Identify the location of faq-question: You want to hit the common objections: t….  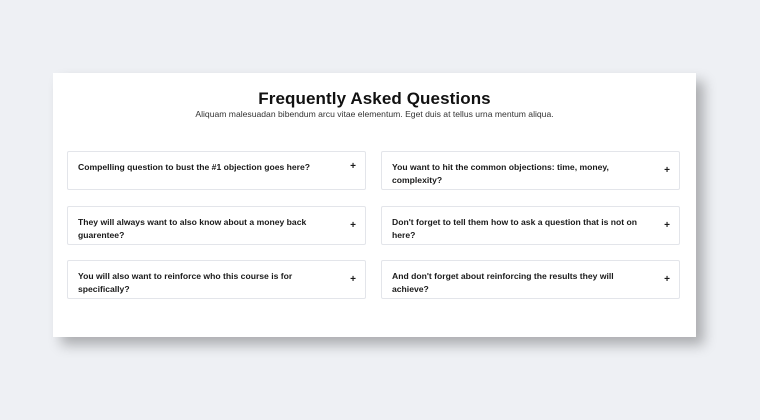
(500, 173).